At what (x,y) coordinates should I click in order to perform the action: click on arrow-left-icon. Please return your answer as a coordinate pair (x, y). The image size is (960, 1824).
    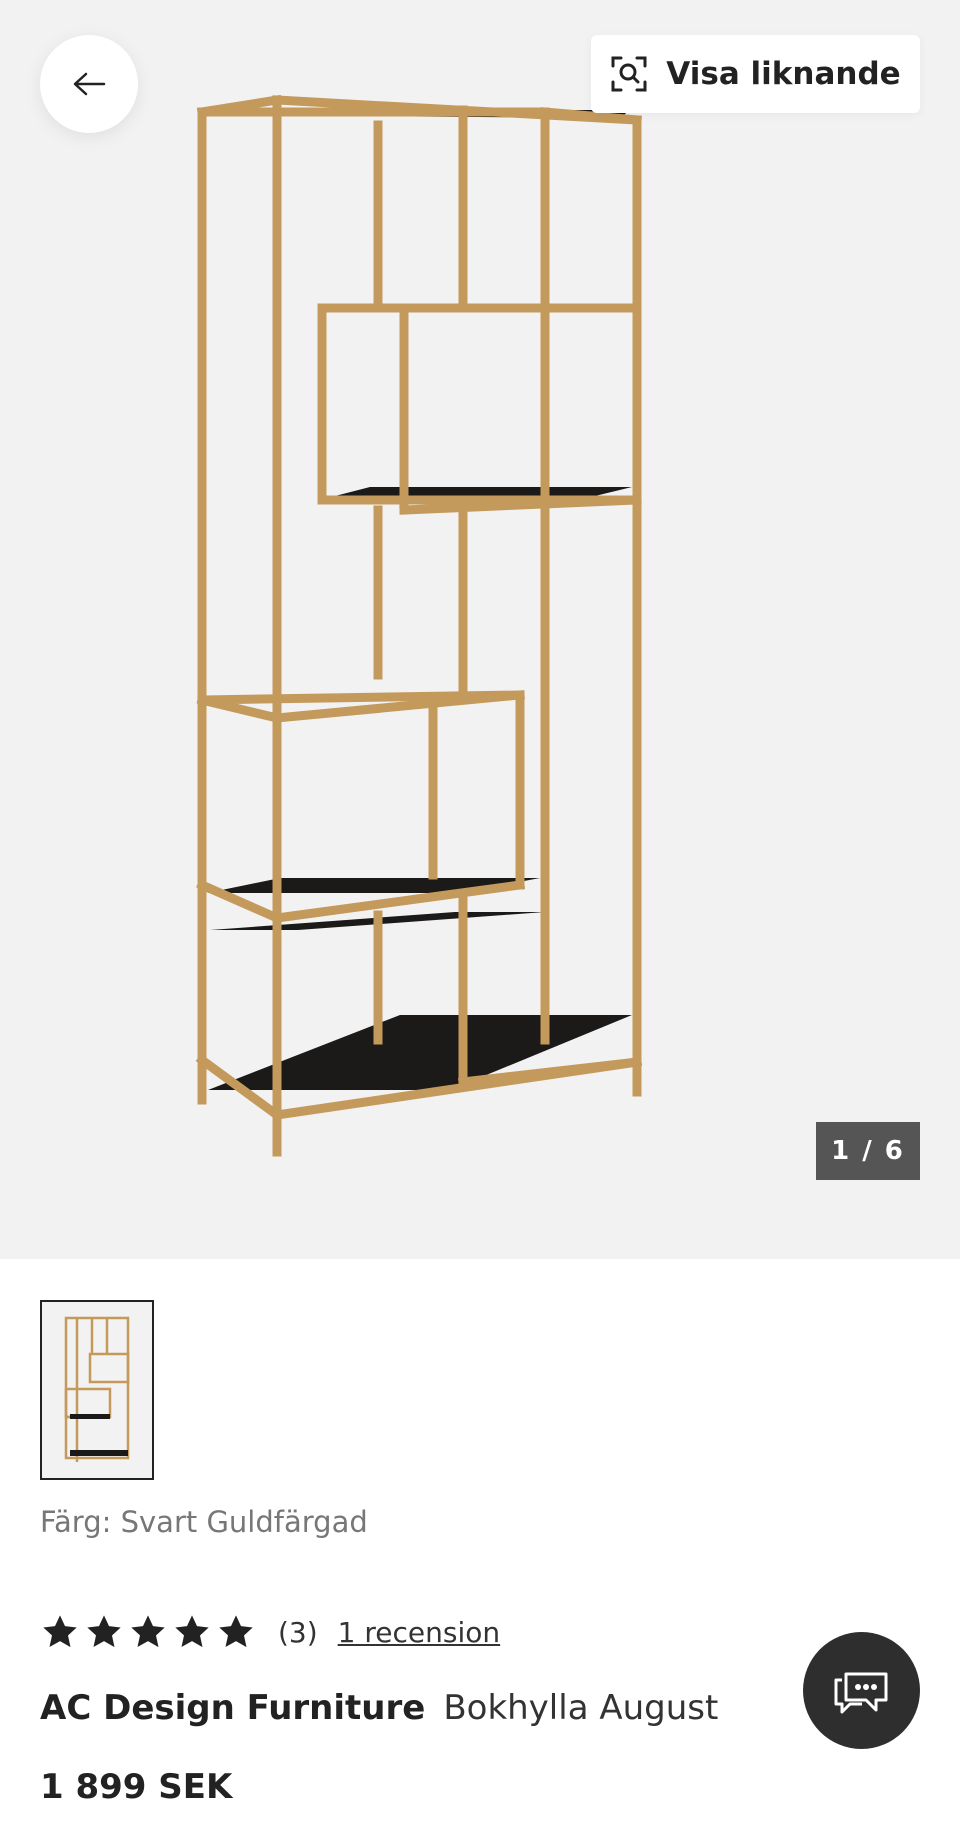
    Looking at the image, I should click on (89, 84).